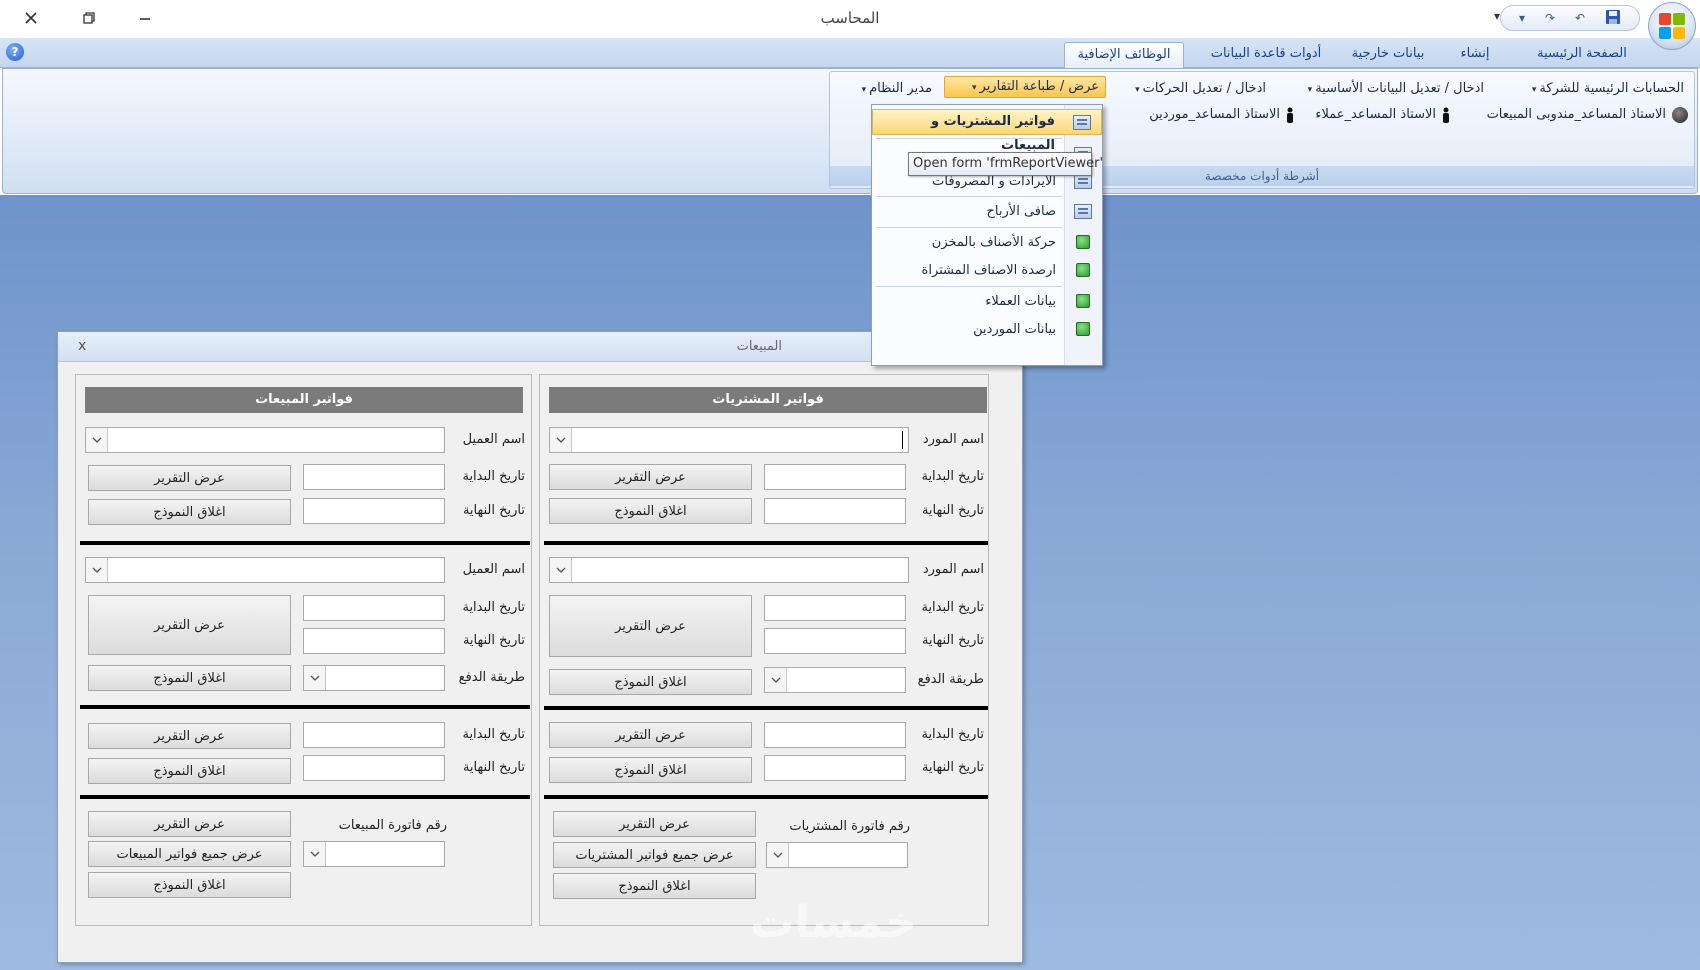  Describe the element at coordinates (987, 302) in the screenshot. I see `dropdown-item-customers-data: بيانات العملاء` at that location.